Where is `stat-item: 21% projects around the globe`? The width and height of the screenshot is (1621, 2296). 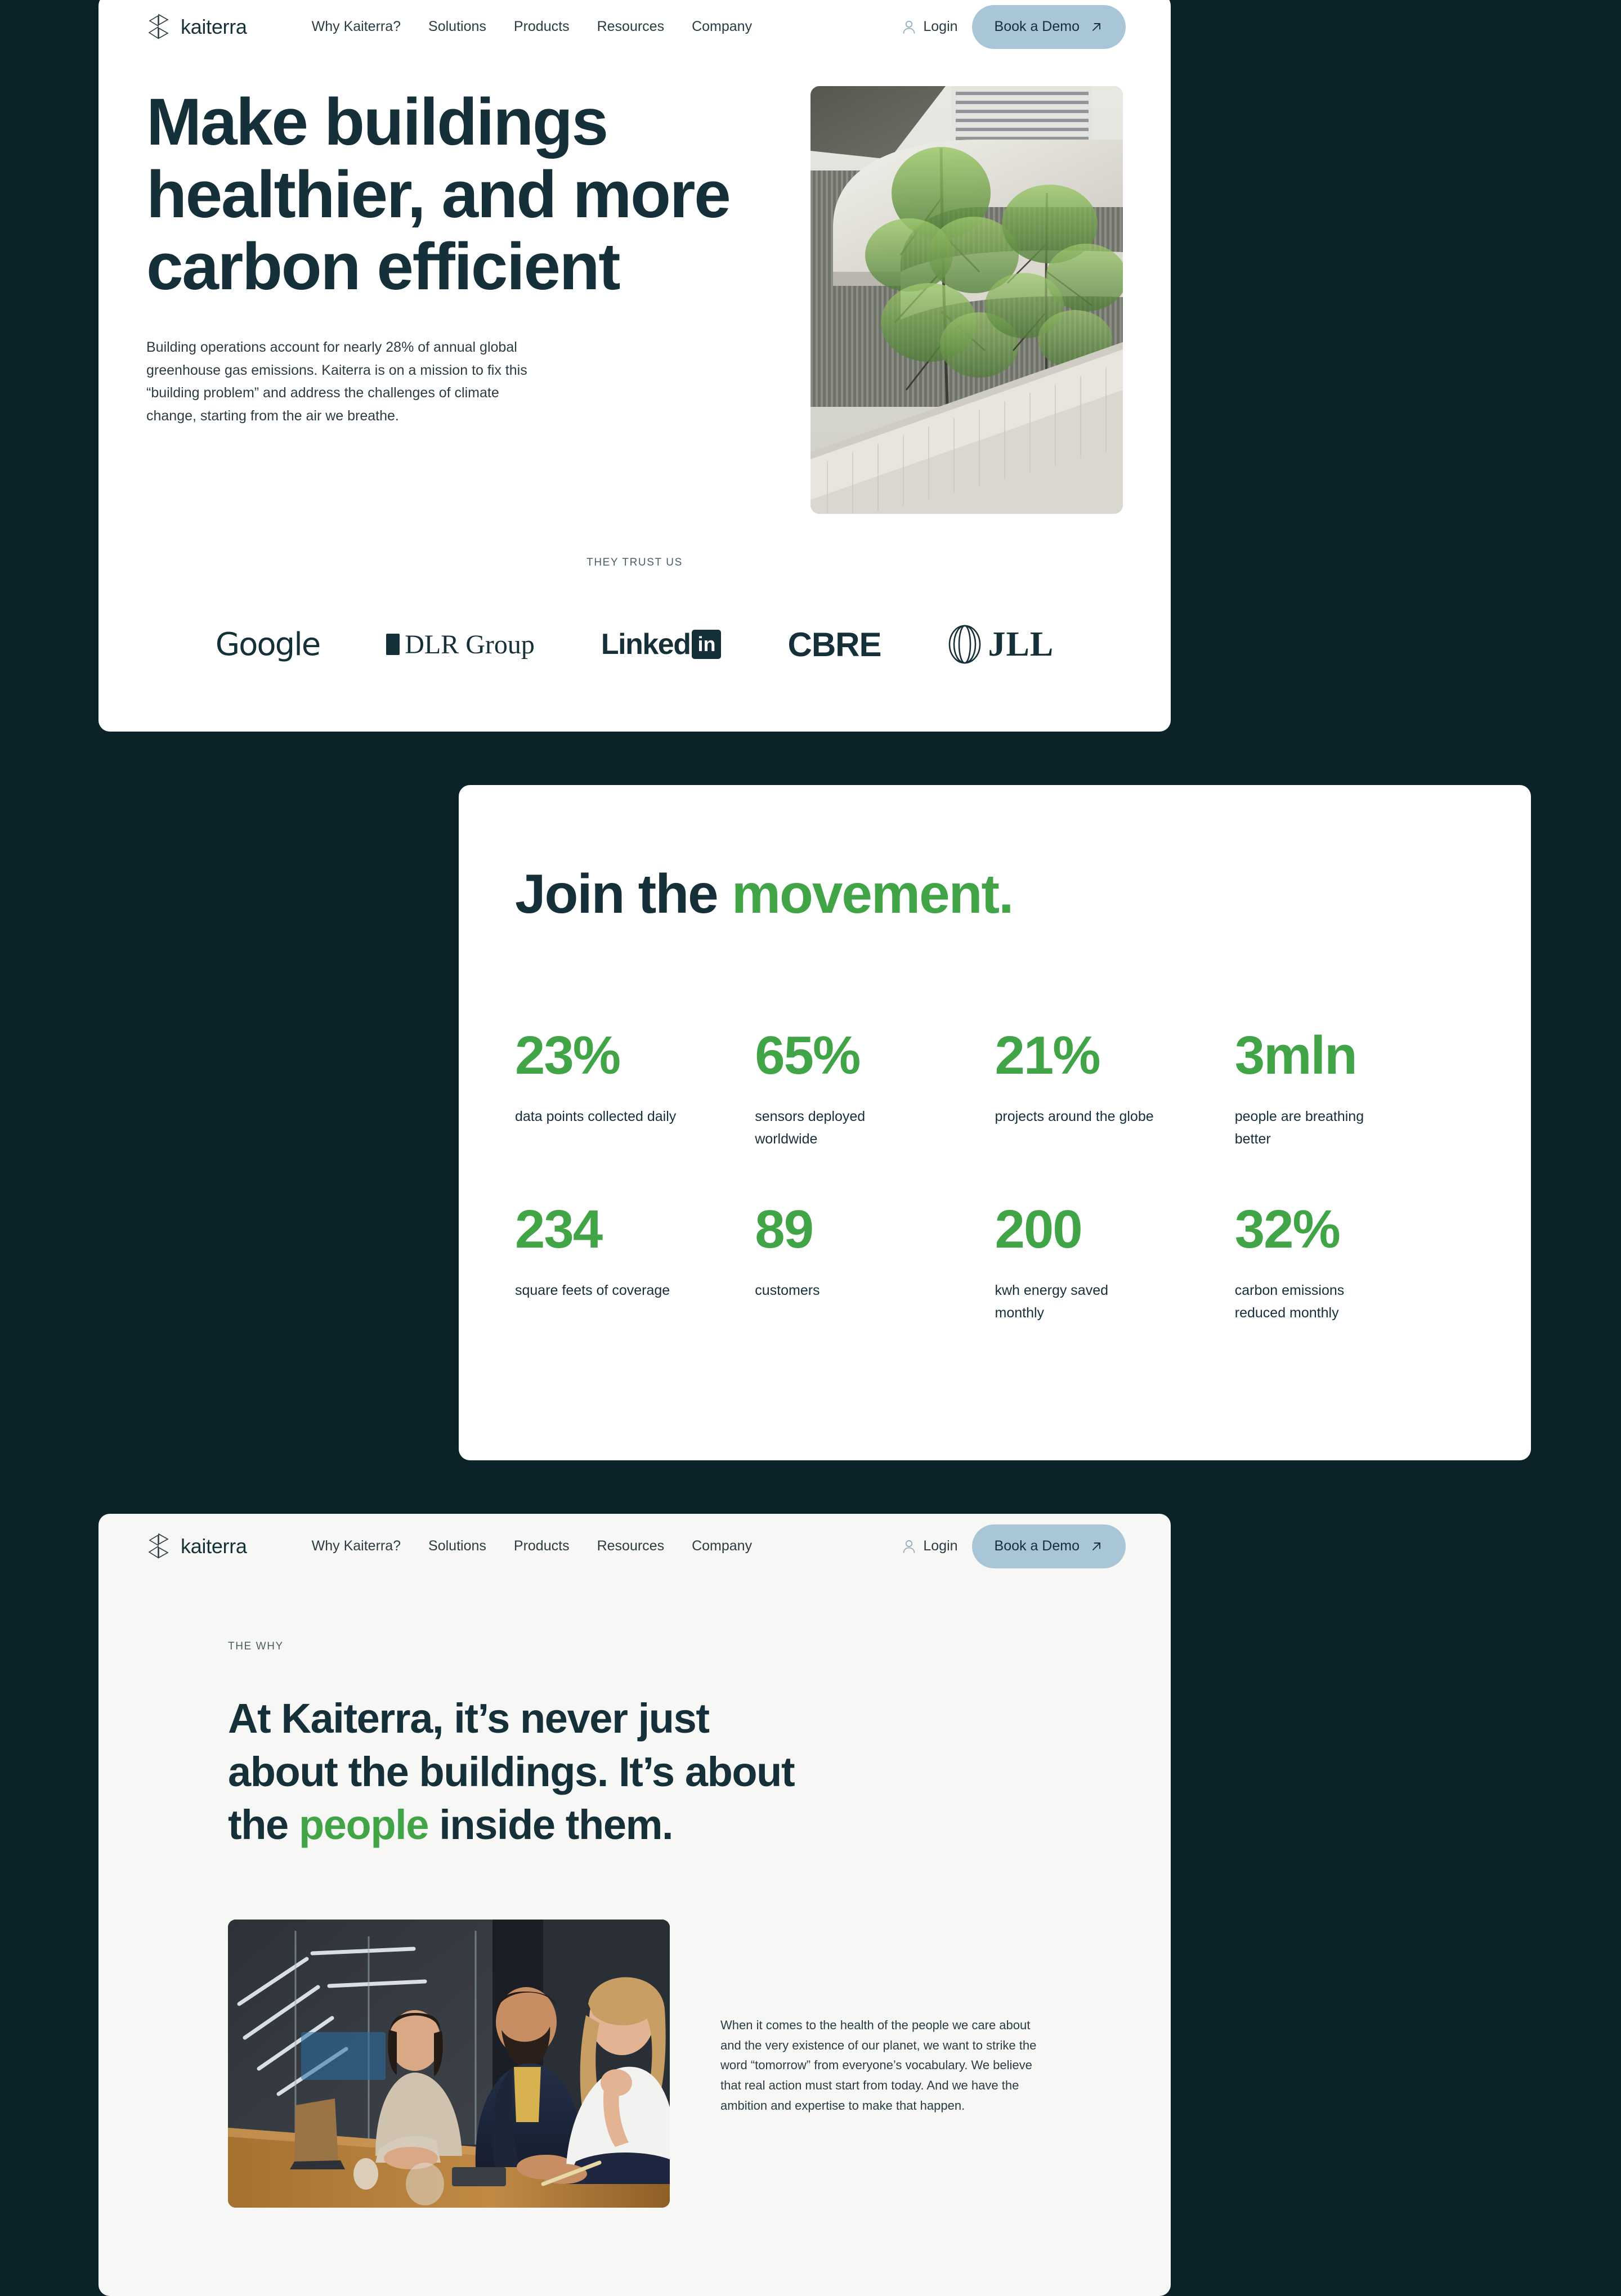
stat-item: 21% projects around the globe is located at coordinates (1115, 1088).